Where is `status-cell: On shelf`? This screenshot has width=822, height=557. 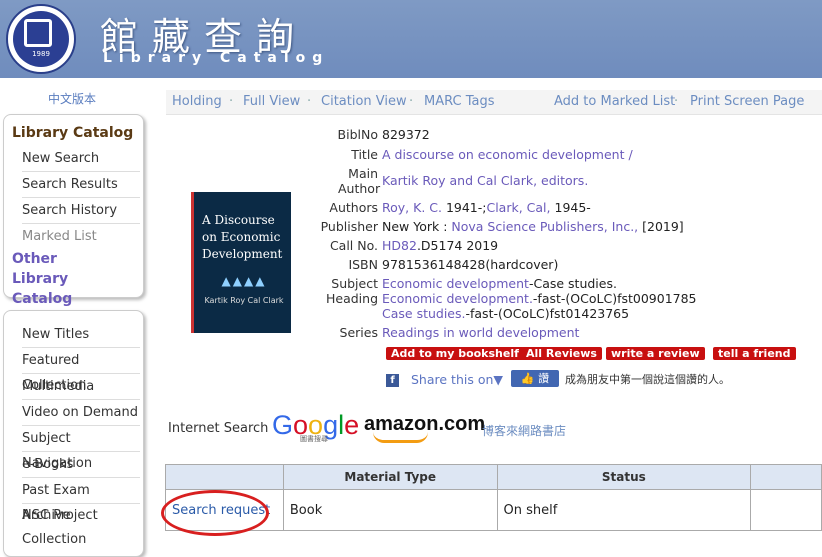
status-cell: On shelf is located at coordinates (624, 510).